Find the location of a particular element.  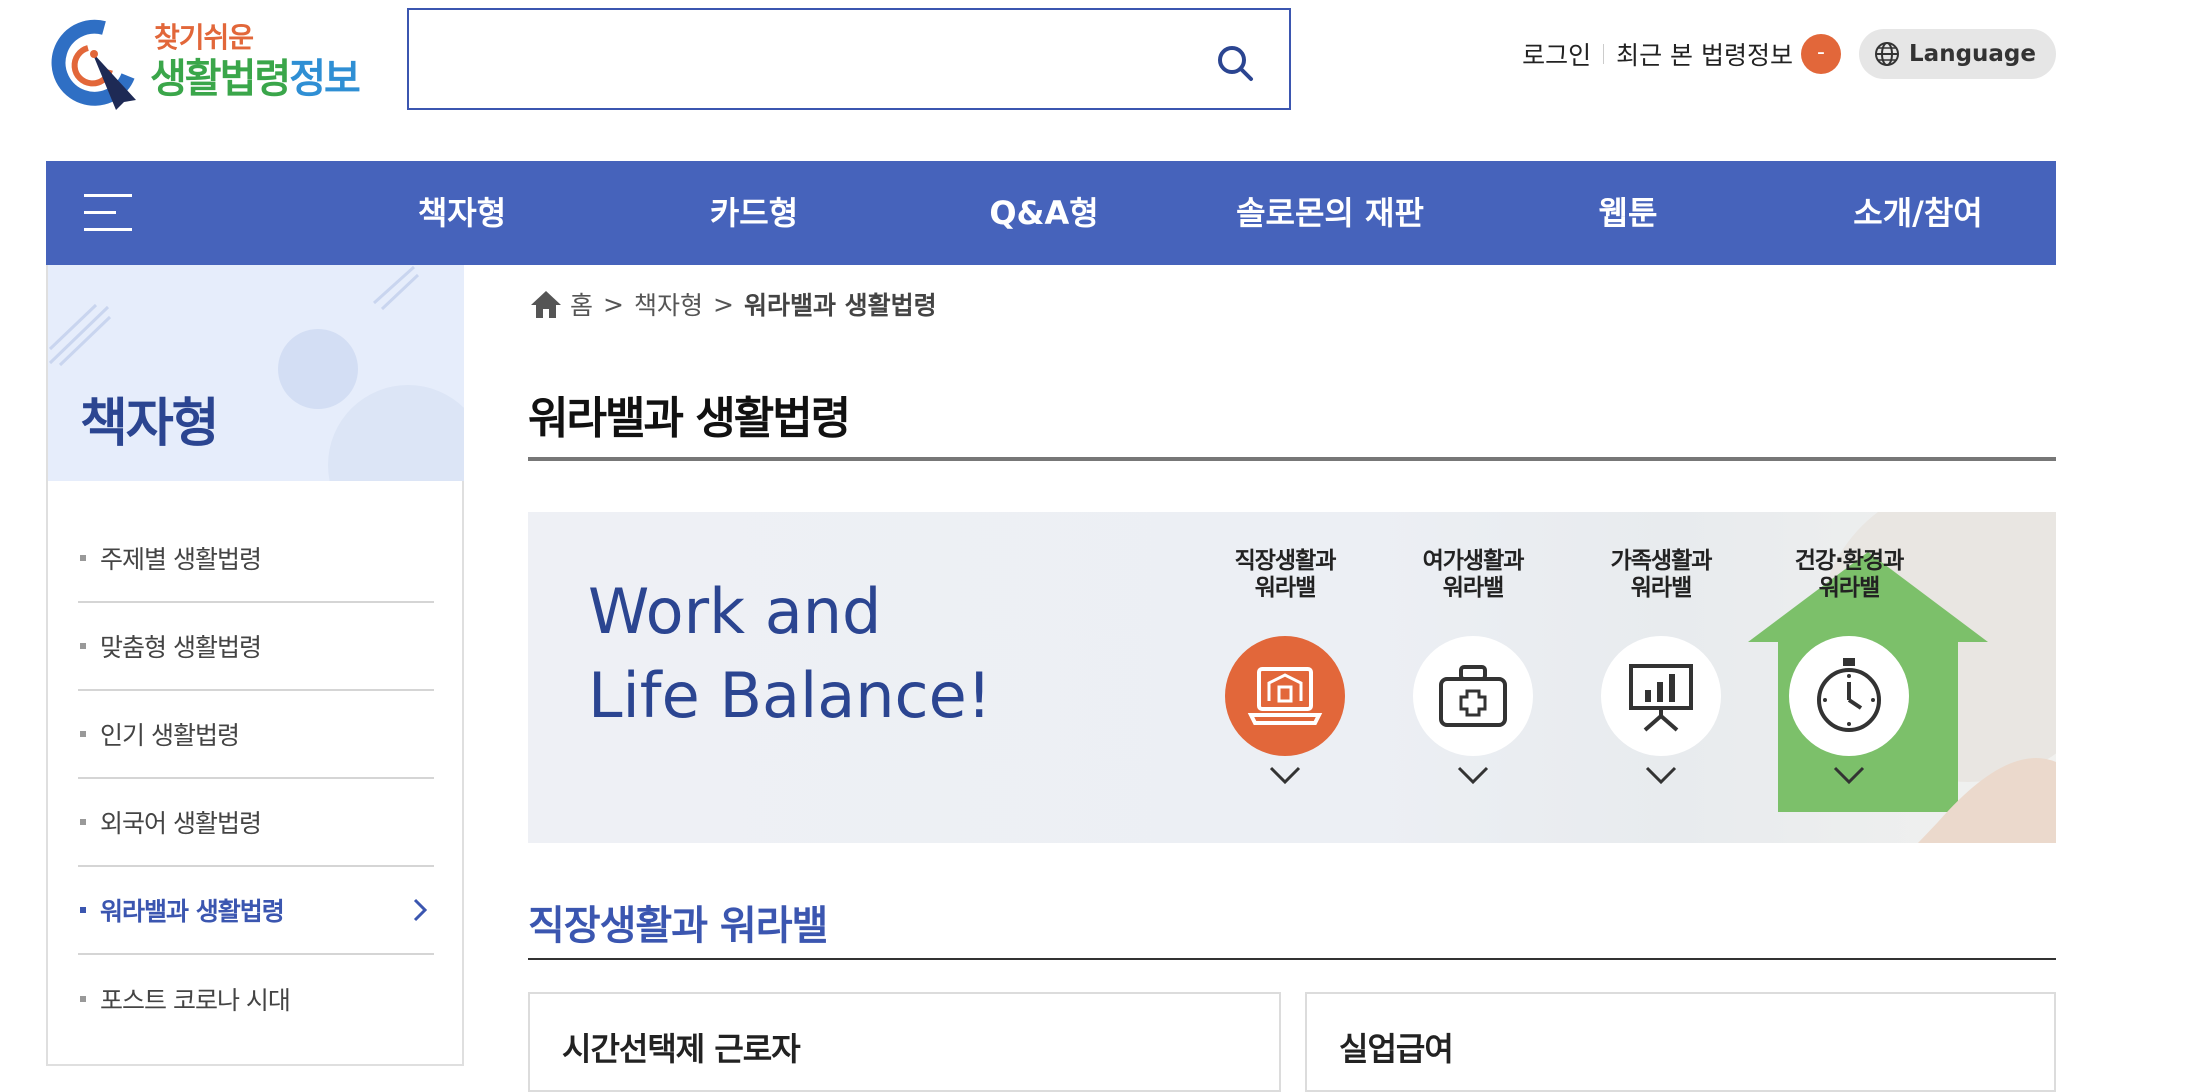

nav-item-webtoon: 웹툰 is located at coordinates (1628, 213).